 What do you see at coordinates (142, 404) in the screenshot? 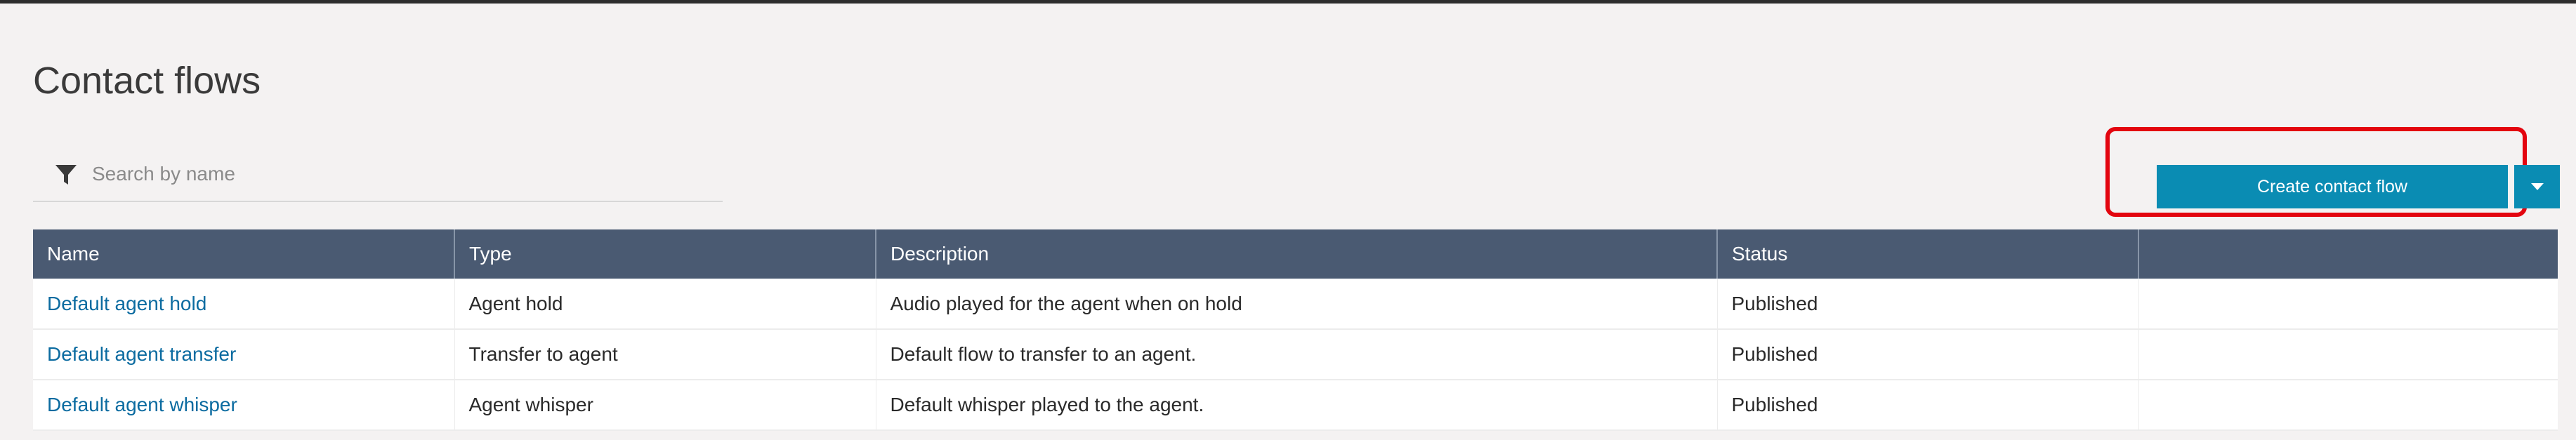
I see `flow-name-link: Default agent whisper` at bounding box center [142, 404].